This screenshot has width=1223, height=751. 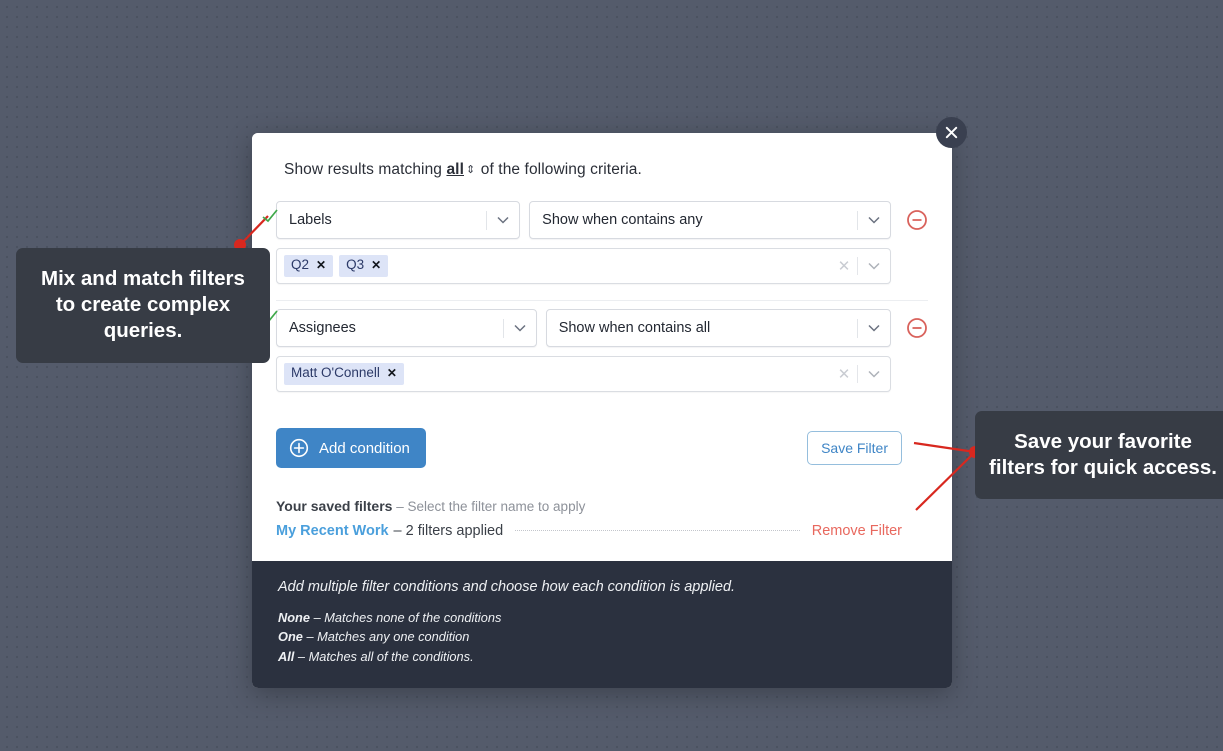 What do you see at coordinates (363, 169) in the screenshot?
I see `criteria-prefix: Show results matching` at bounding box center [363, 169].